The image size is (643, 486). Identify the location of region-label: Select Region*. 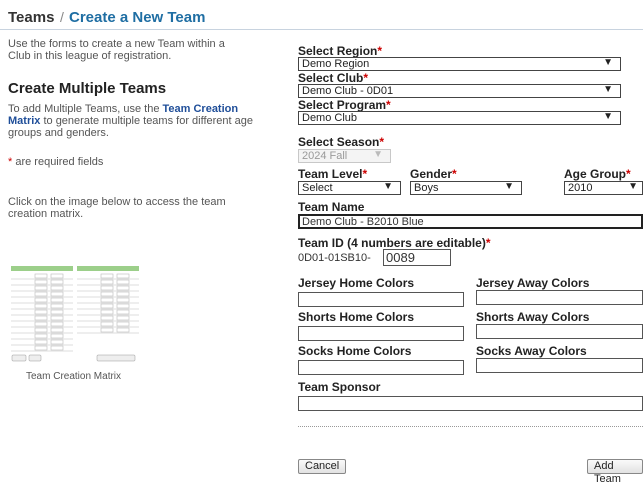
(340, 51).